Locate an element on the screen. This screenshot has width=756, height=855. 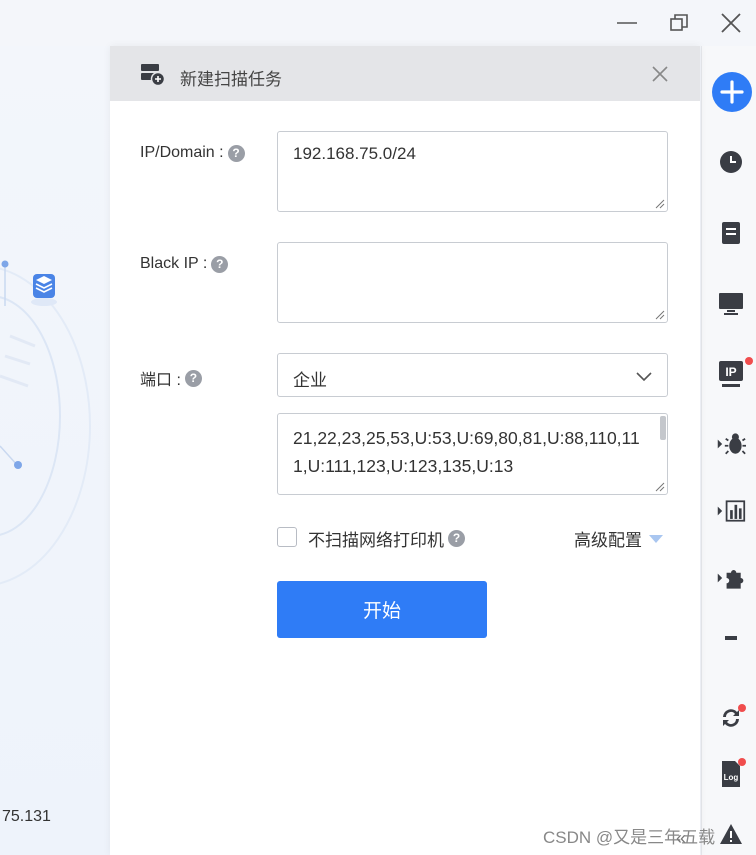
dialog-title: 新建扫描任务 is located at coordinates (231, 79).